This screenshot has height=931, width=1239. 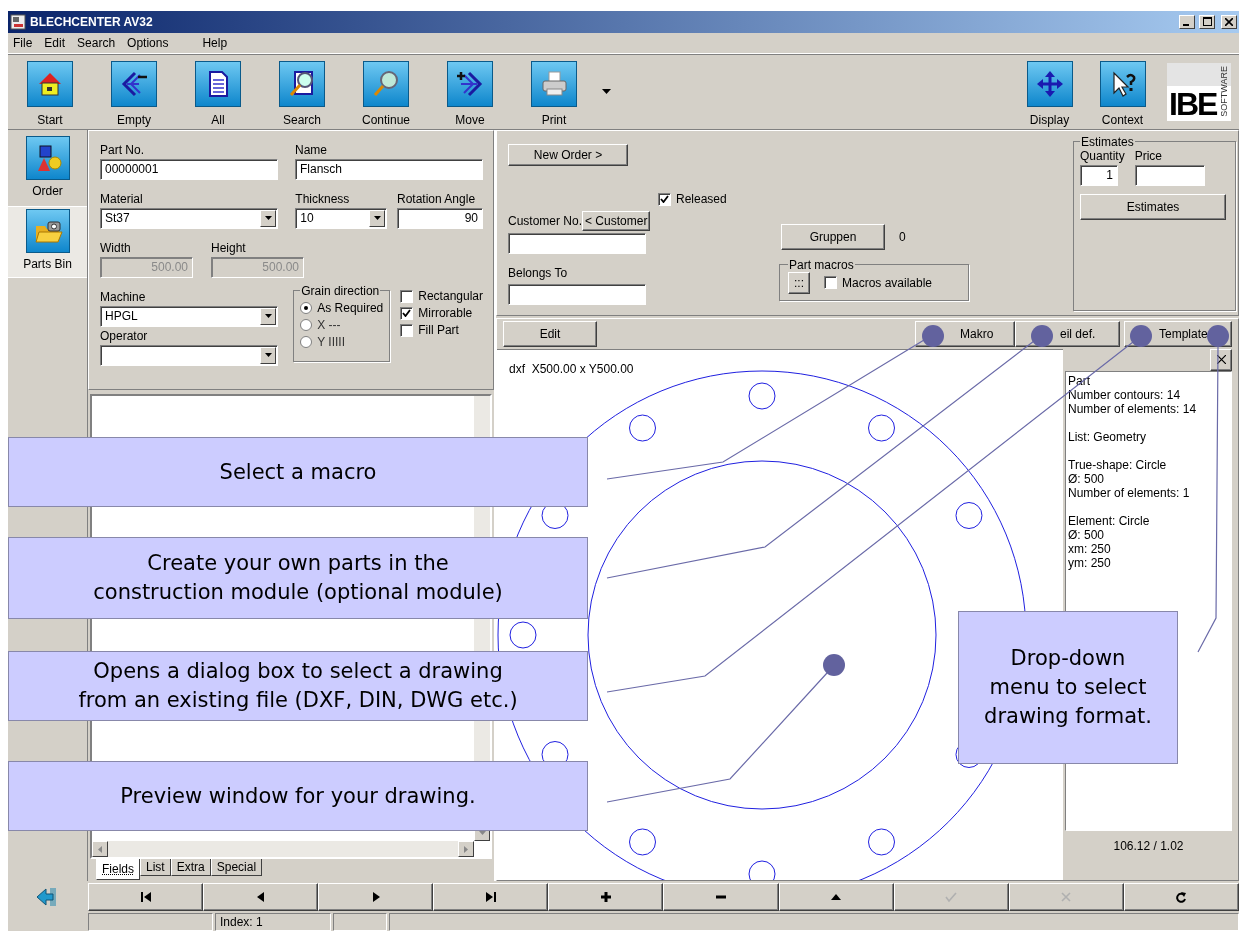 I want to click on window-title: BLECHCENTER AV32, so click(x=92, y=22).